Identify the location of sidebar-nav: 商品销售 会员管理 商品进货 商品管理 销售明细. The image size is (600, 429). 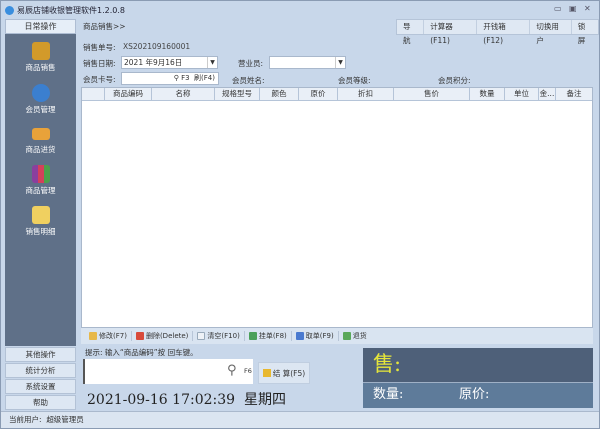
(40, 190).